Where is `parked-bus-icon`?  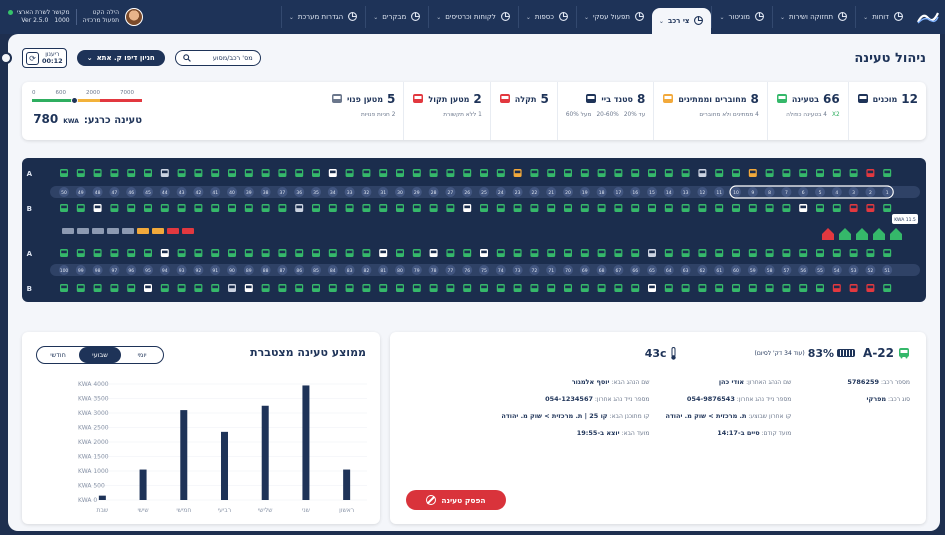 parked-bus-icon is located at coordinates (128, 231).